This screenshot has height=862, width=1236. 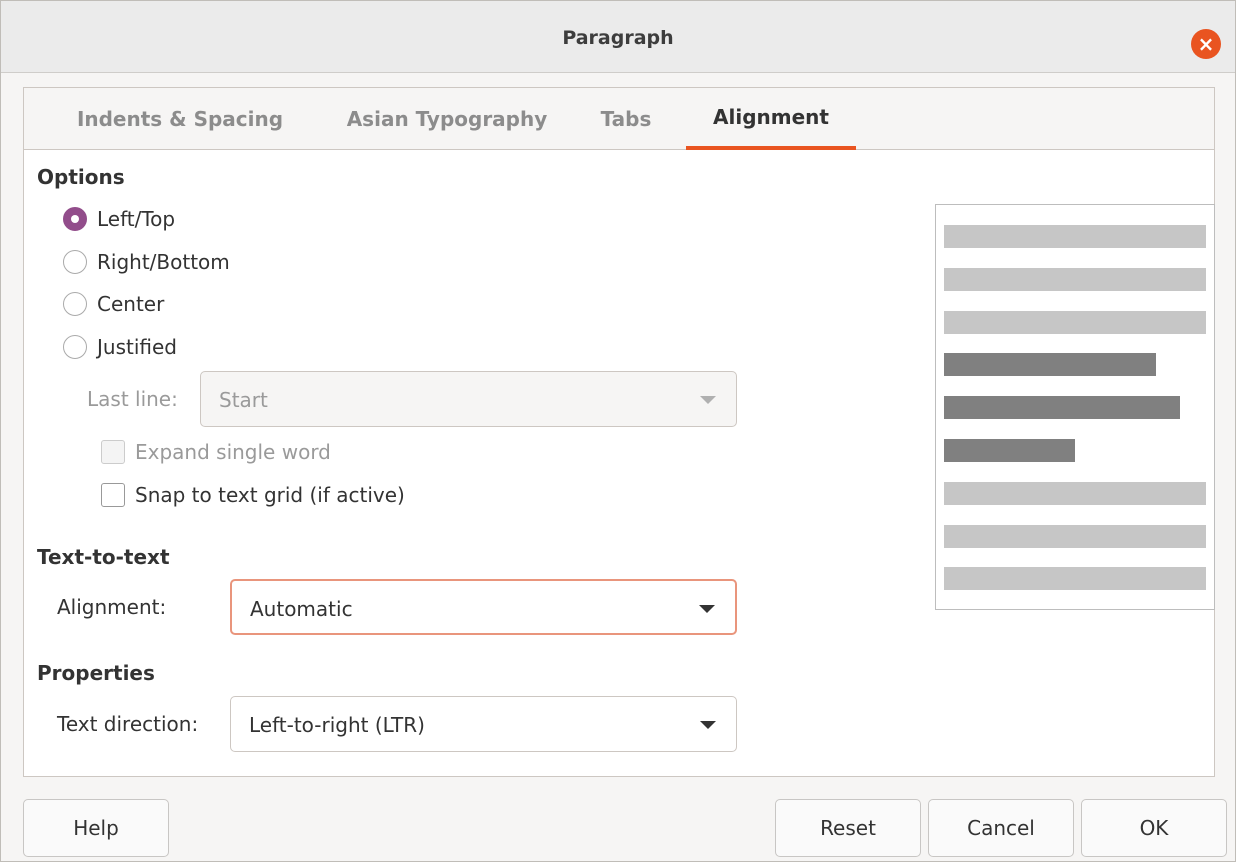 What do you see at coordinates (848, 828) in the screenshot?
I see `reset-button: Reset` at bounding box center [848, 828].